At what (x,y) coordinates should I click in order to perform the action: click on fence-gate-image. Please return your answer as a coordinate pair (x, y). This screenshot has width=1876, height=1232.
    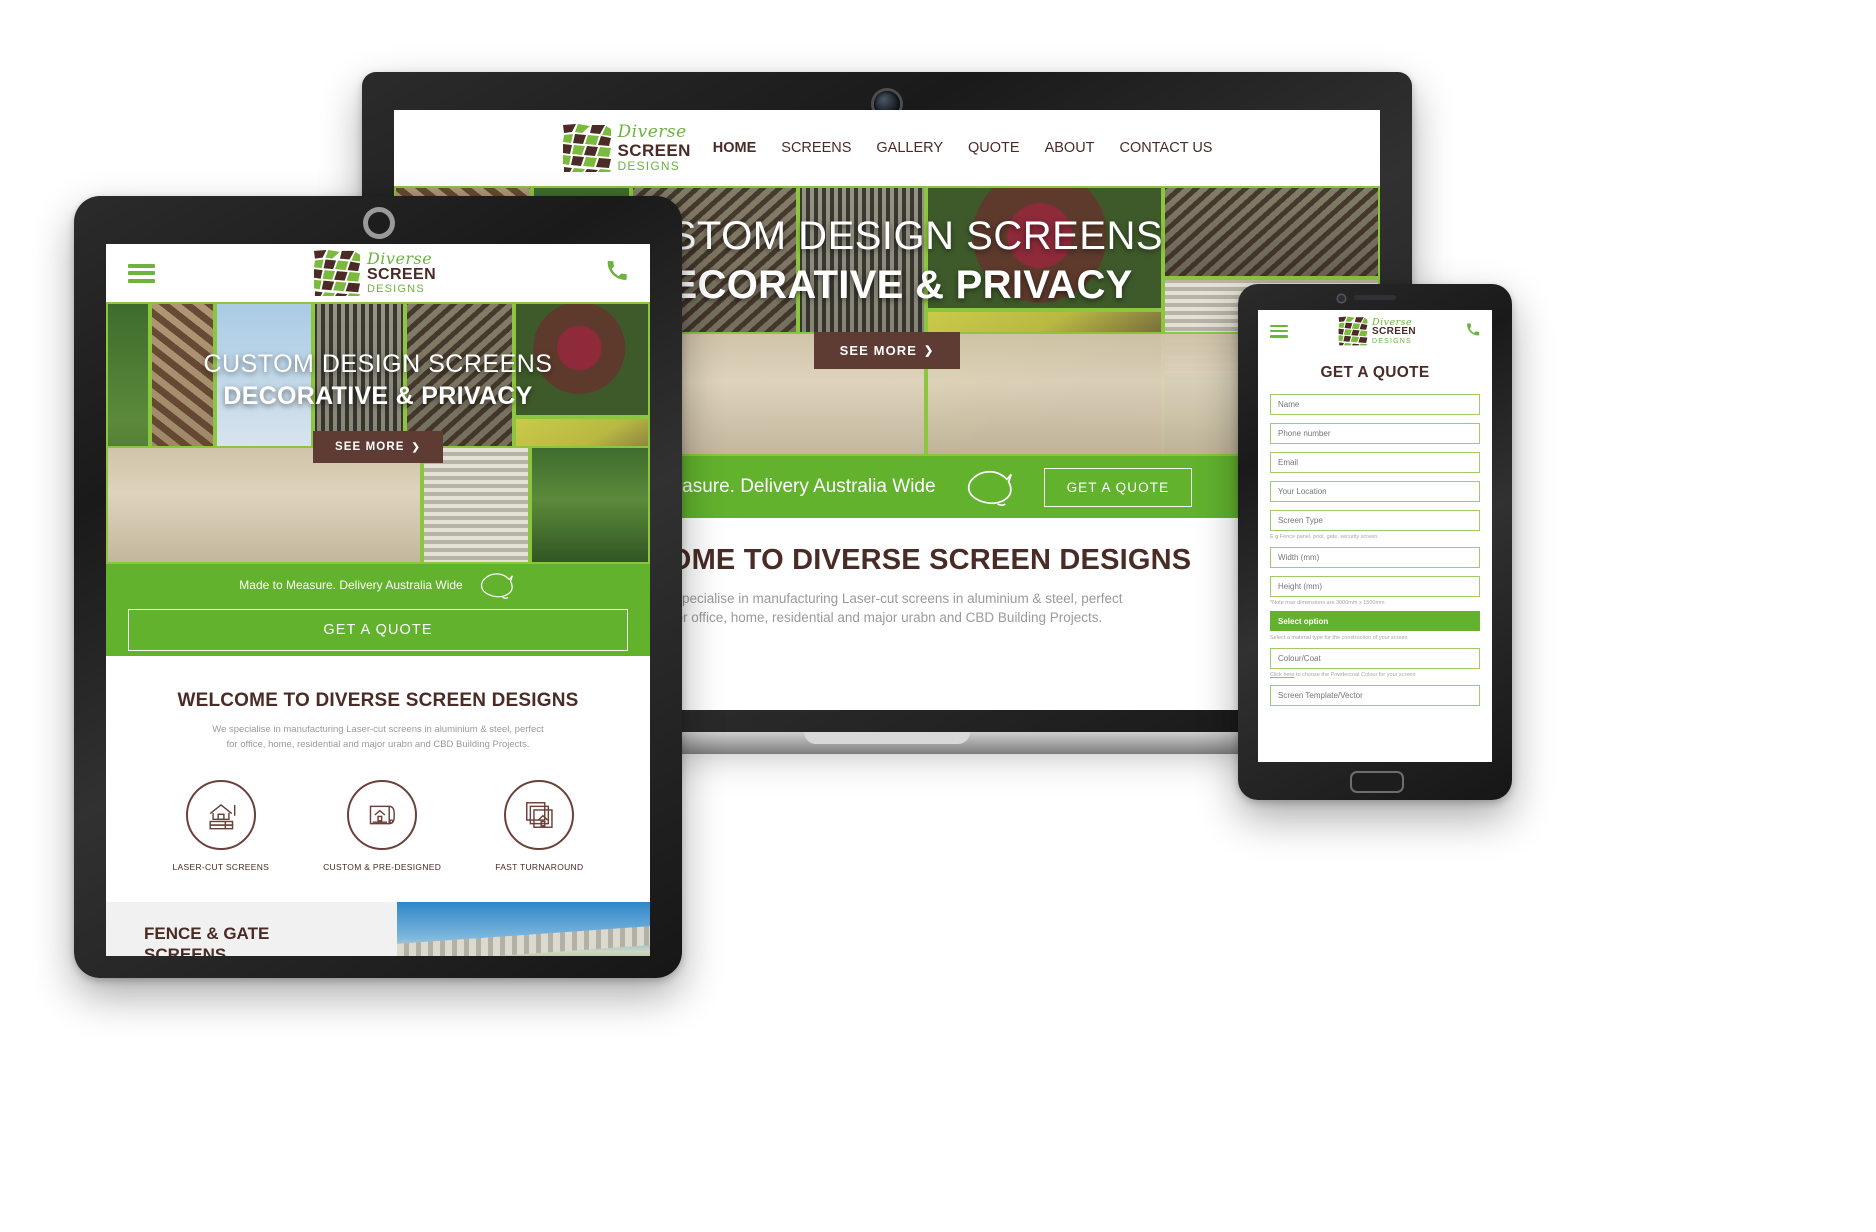
    Looking at the image, I should click on (523, 929).